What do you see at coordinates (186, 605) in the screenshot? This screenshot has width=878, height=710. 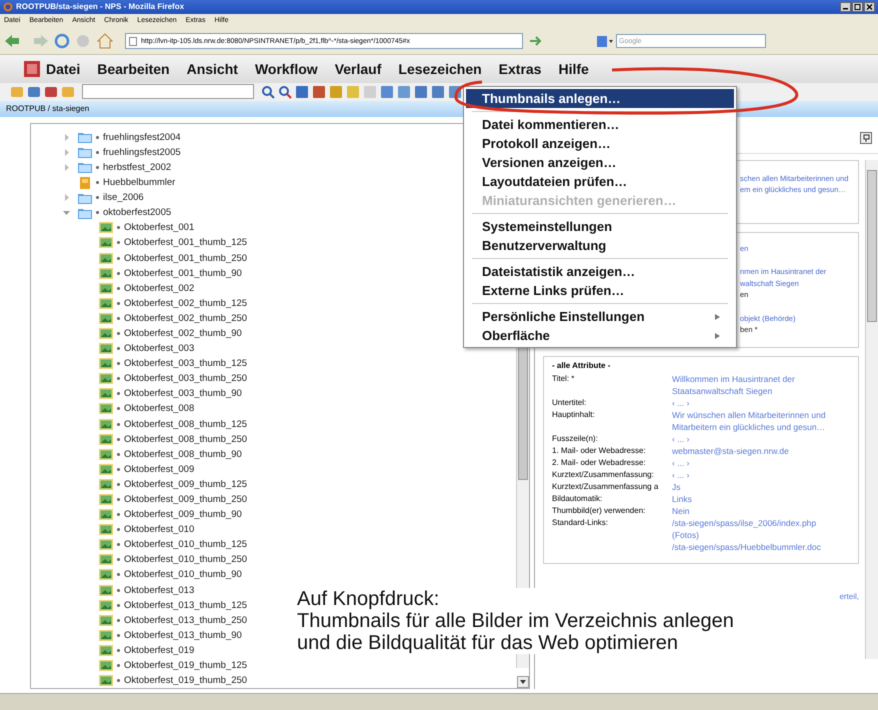 I see `tree-item: Oktoberfest_013_thumb_125` at bounding box center [186, 605].